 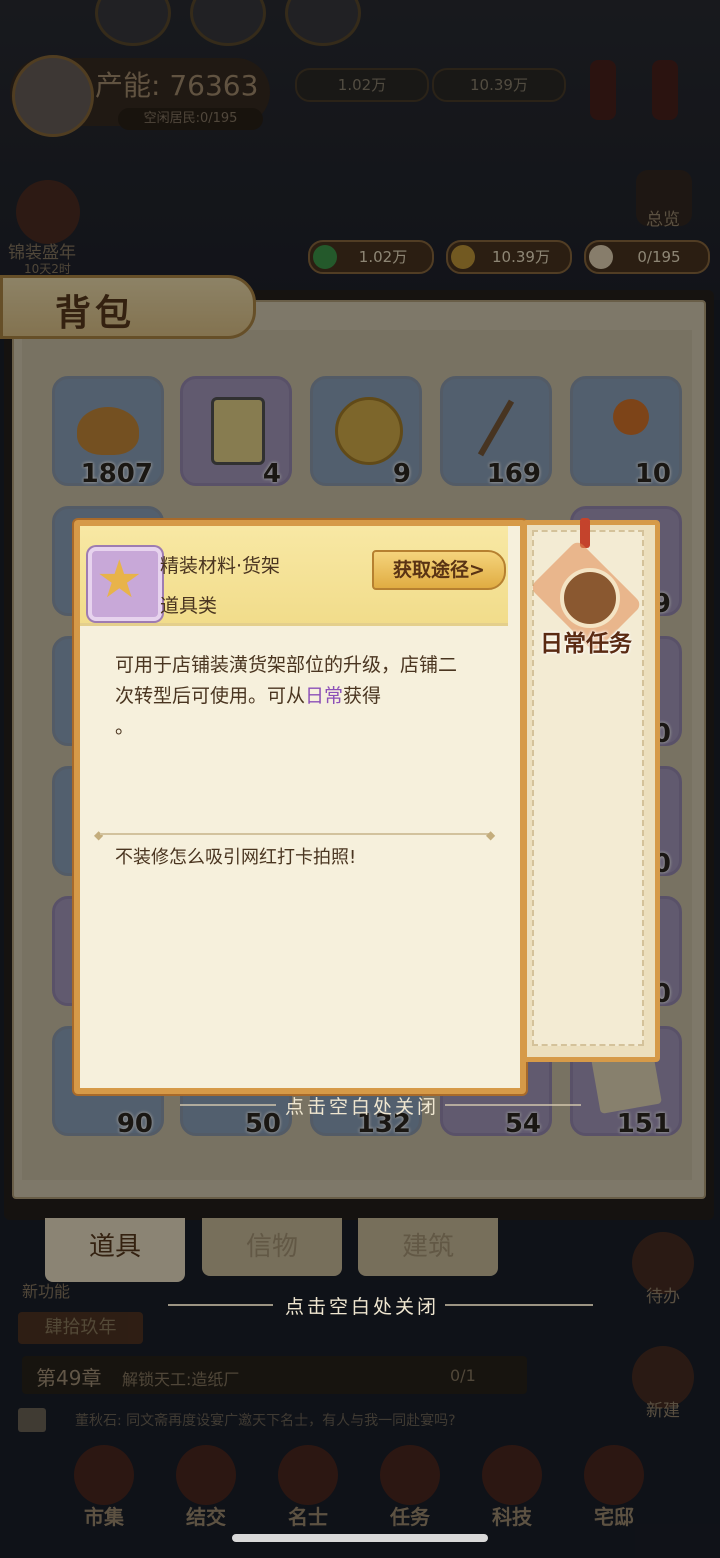 I want to click on item-description: 可用于店铺装潢货架部位的升级，店铺二次转型后可使用。可从日常获得。, so click(x=295, y=696).